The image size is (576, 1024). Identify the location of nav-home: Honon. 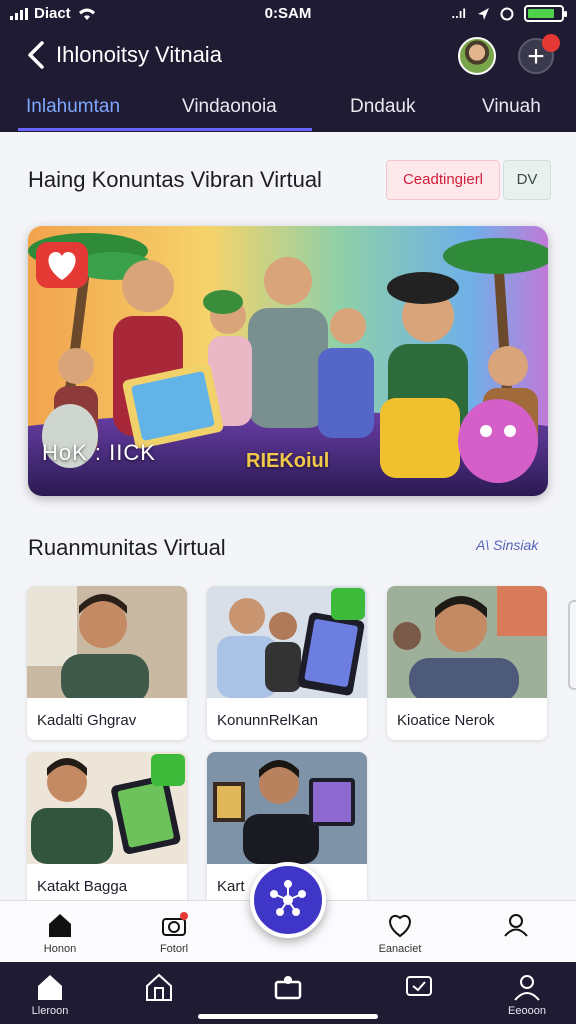
(60, 933).